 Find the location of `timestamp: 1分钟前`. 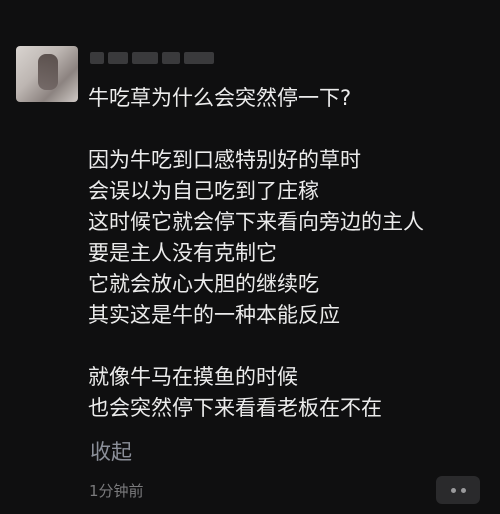

timestamp: 1分钟前 is located at coordinates (116, 491).